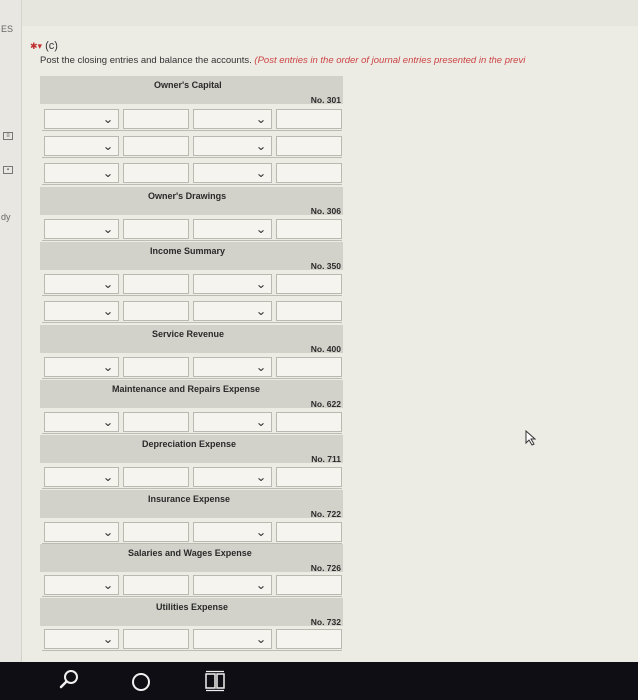 The height and width of the screenshot is (700, 638). Describe the element at coordinates (189, 499) in the screenshot. I see `account-title: Insurance Expense` at that location.